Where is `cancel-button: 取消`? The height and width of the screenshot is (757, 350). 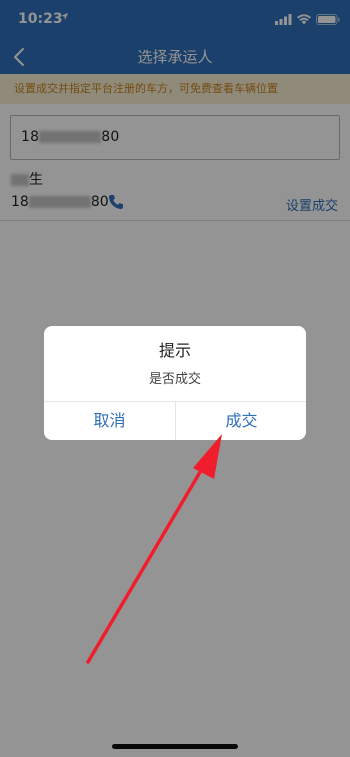 cancel-button: 取消 is located at coordinates (109, 421).